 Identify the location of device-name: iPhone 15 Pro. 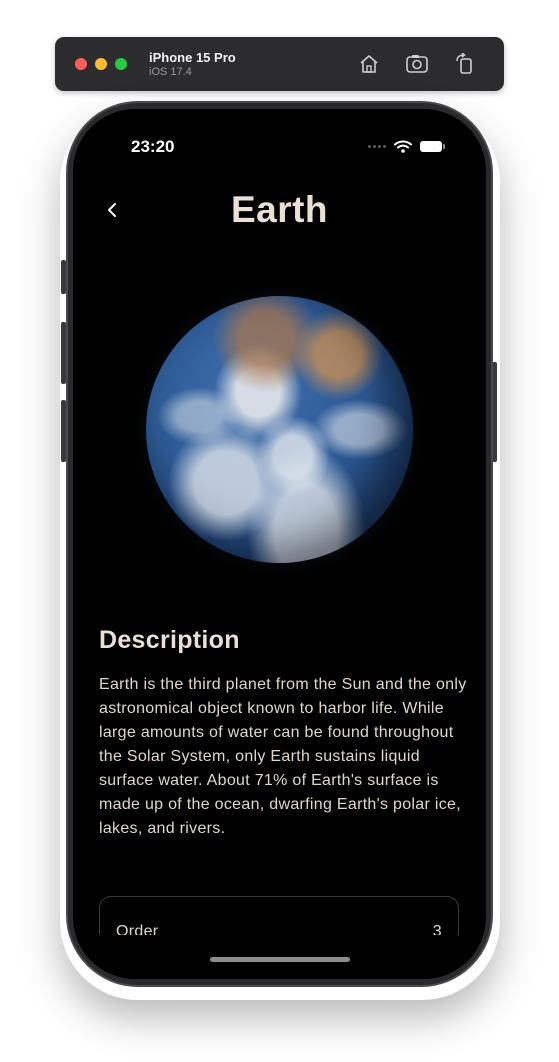
(192, 57).